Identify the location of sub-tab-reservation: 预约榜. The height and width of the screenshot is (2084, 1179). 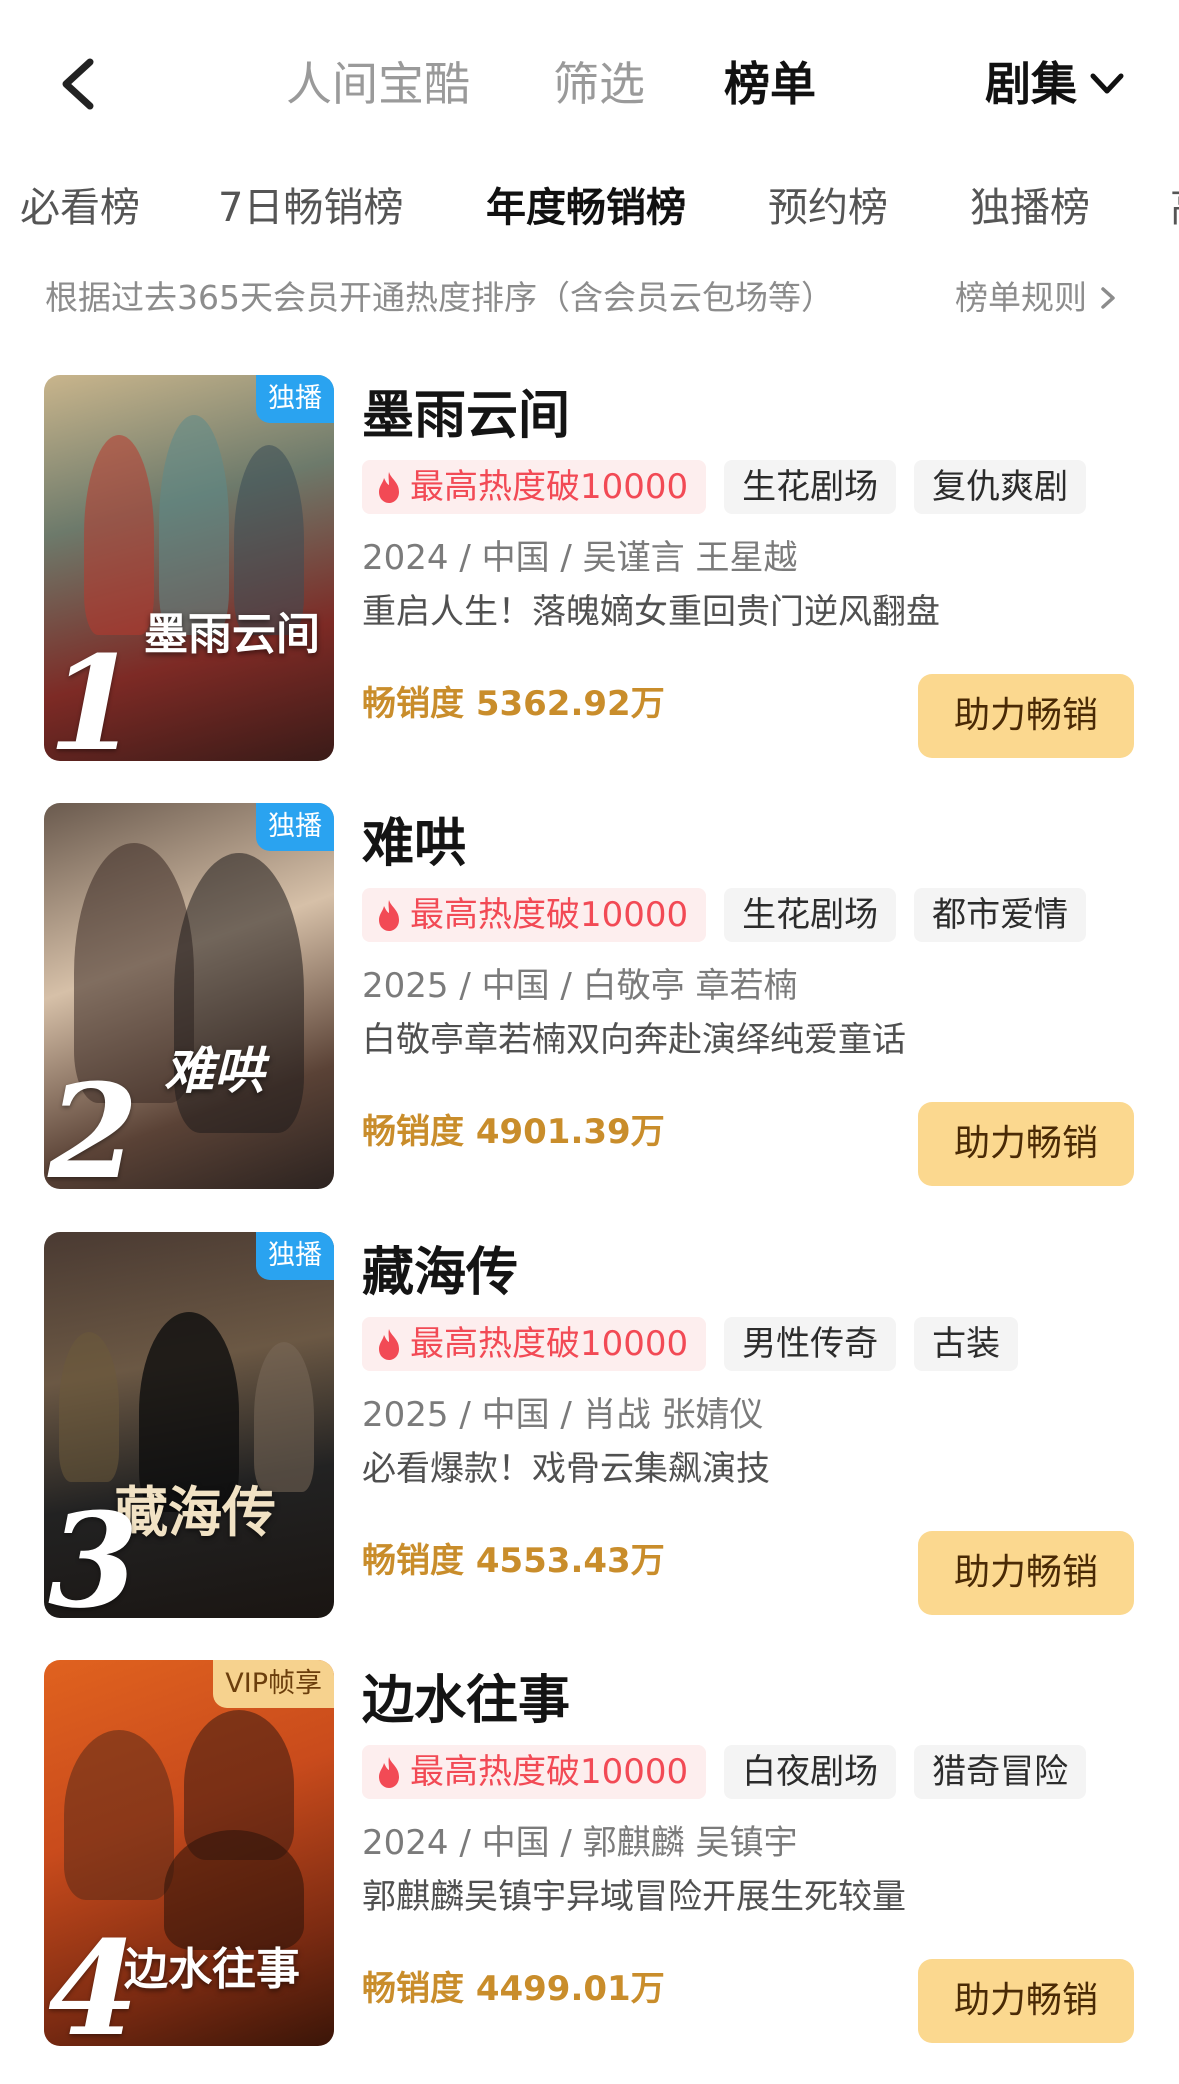
(828, 208).